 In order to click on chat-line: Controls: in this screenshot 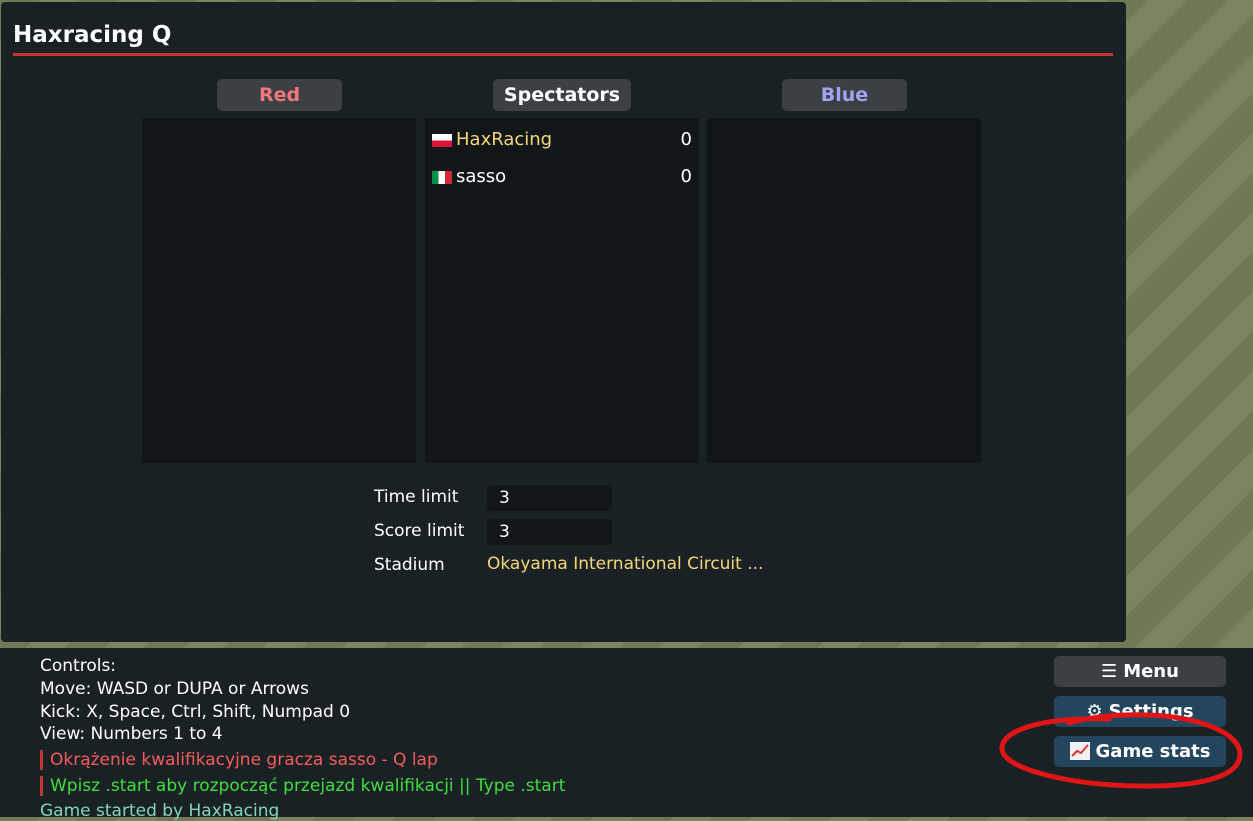, I will do `click(78, 666)`.